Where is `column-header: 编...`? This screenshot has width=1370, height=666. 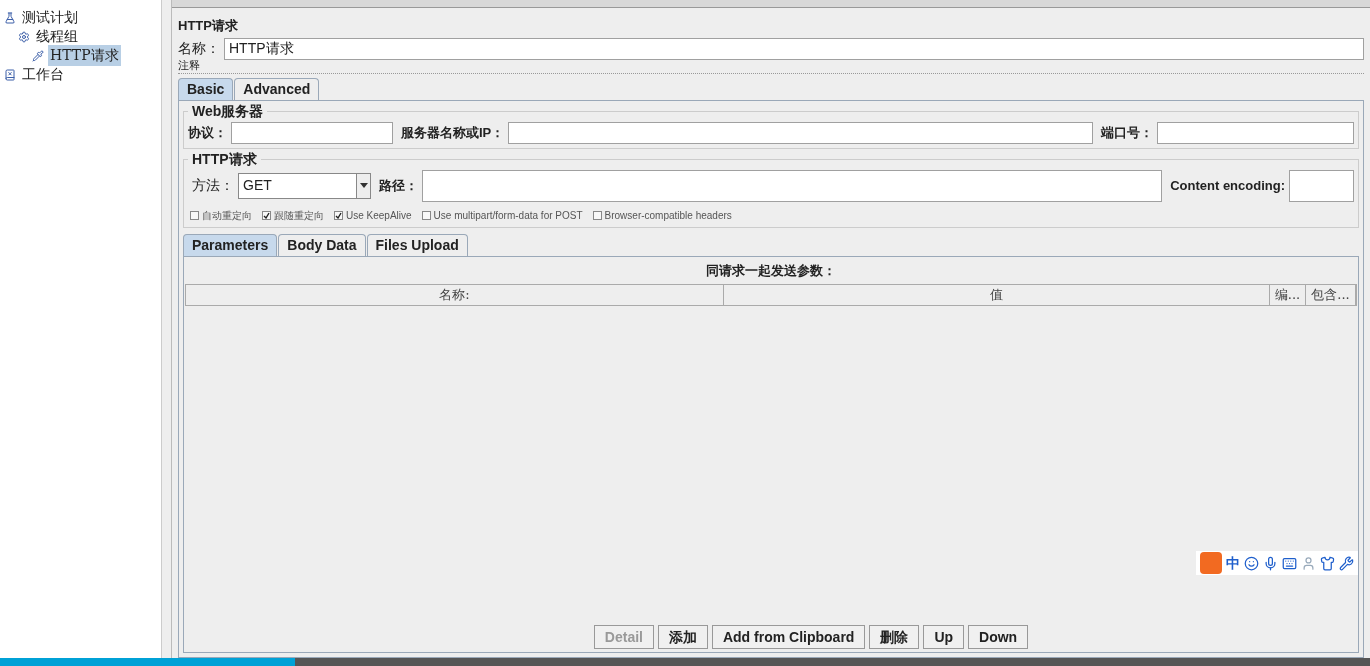
column-header: 编... is located at coordinates (1288, 295).